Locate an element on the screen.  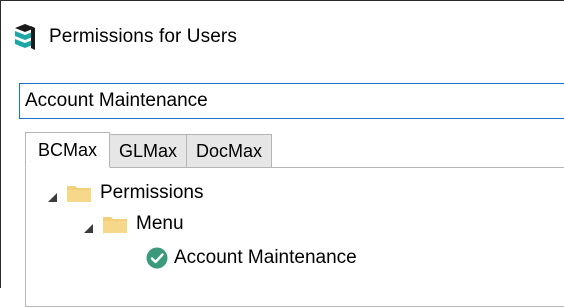
tree-node-menu: Menu is located at coordinates (133, 224).